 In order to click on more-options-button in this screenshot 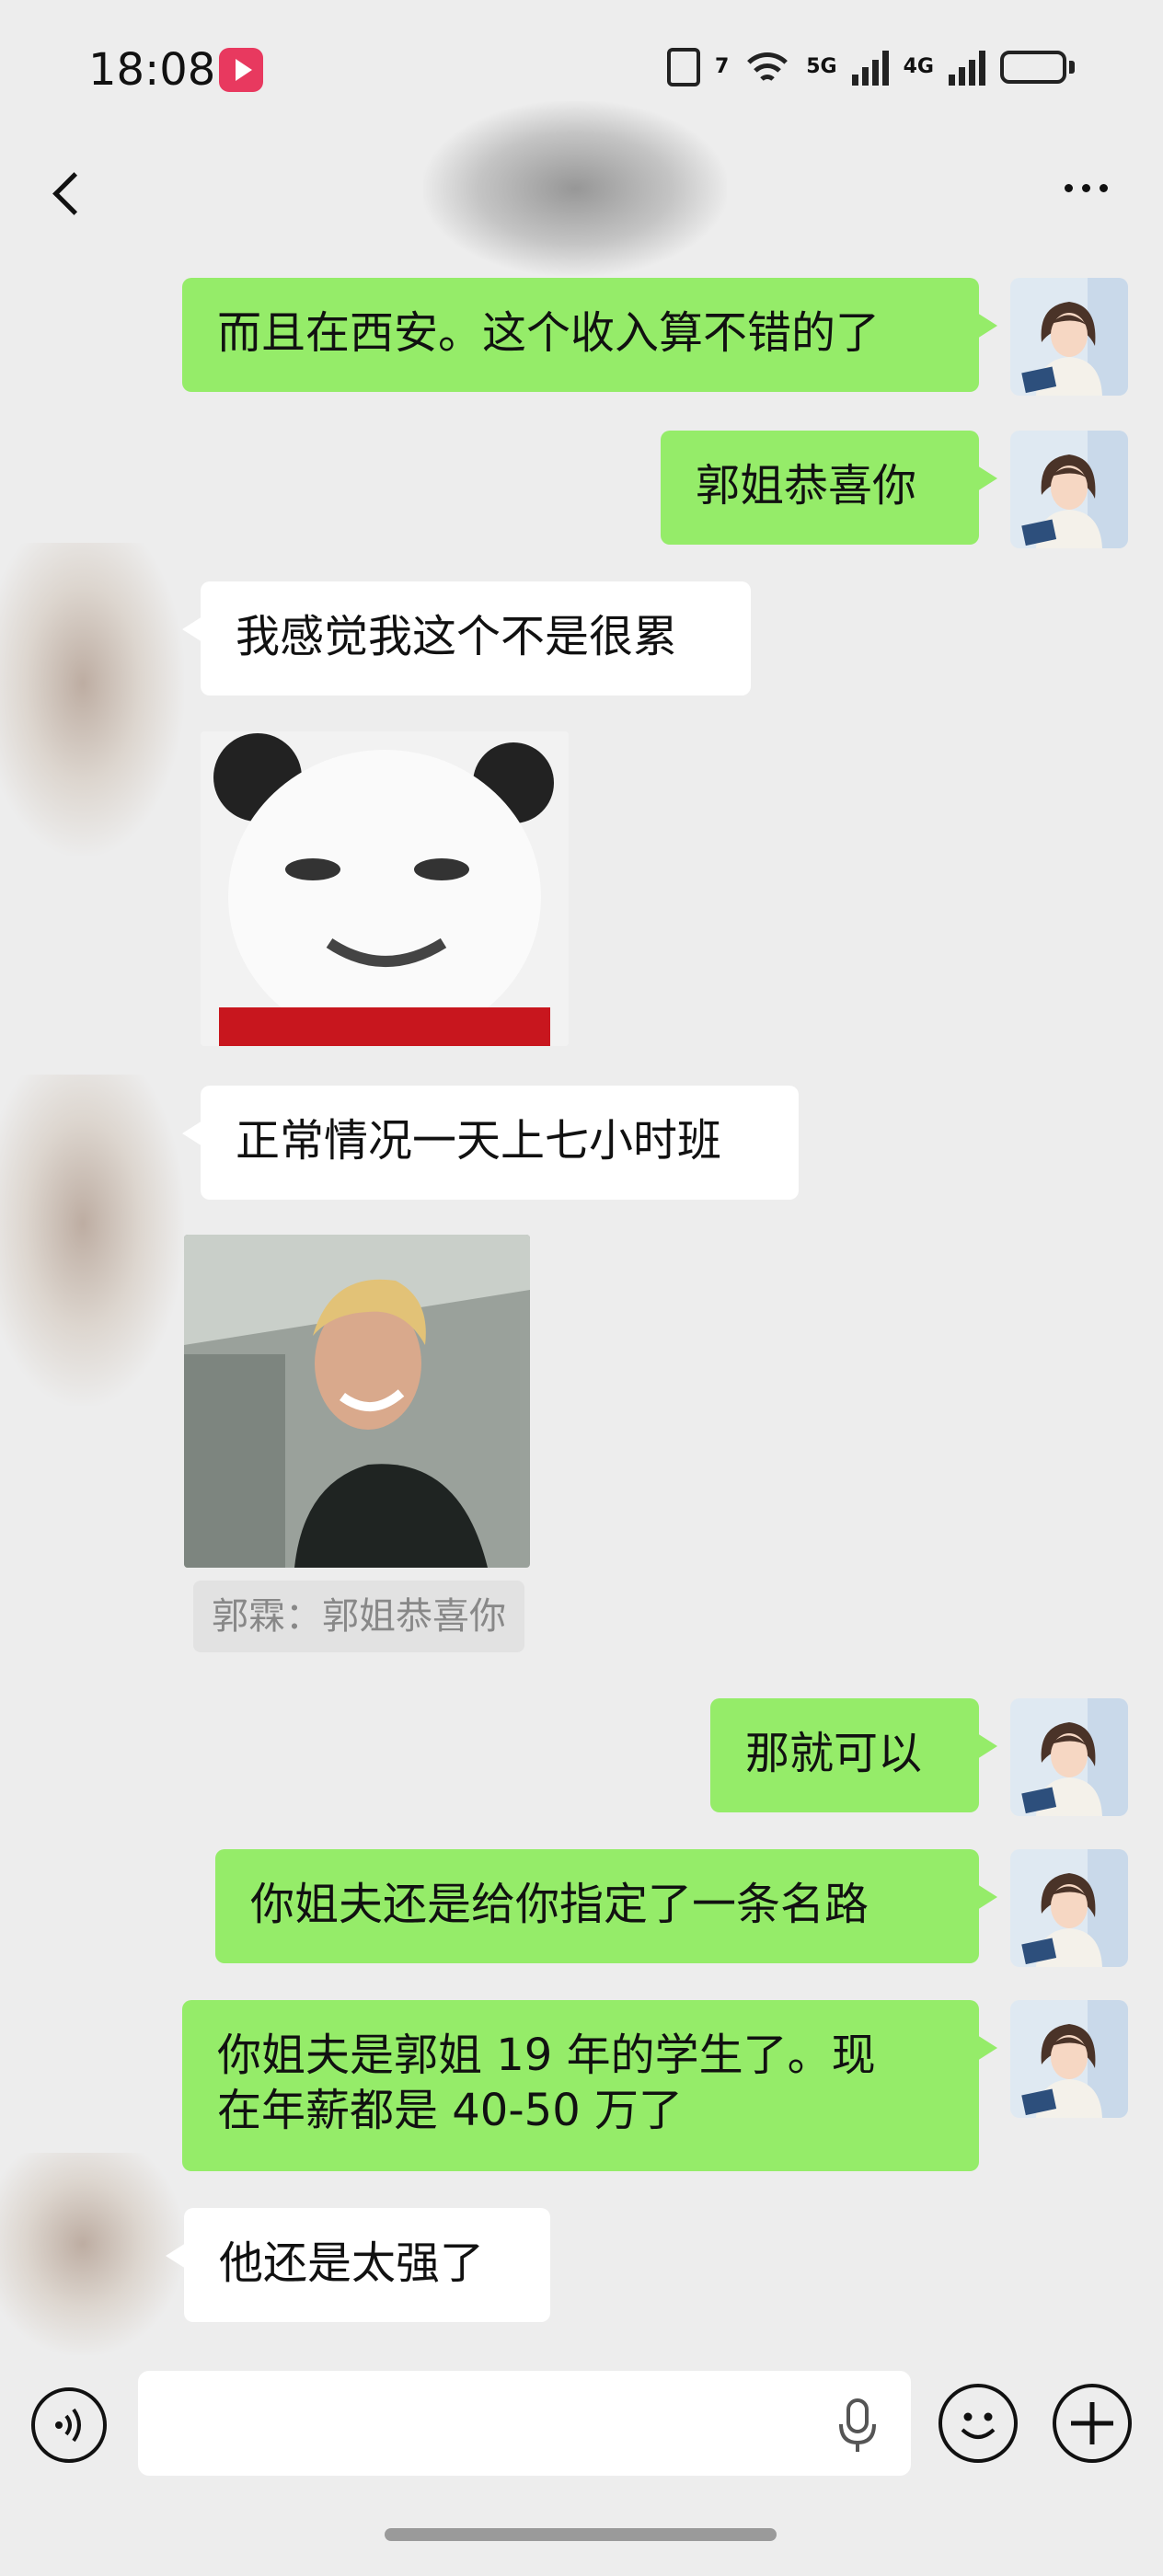, I will do `click(1086, 188)`.